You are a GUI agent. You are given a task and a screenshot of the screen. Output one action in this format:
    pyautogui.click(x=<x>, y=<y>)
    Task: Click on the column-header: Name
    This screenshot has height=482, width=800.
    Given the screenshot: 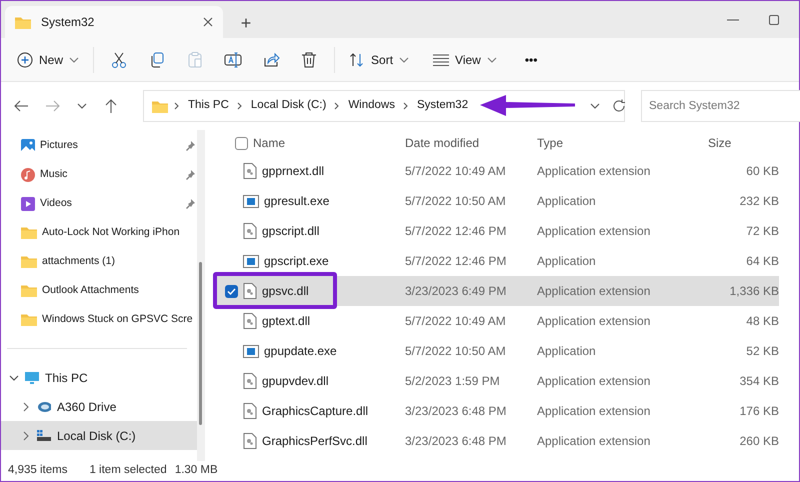 What is the action you would take?
    pyautogui.click(x=269, y=143)
    